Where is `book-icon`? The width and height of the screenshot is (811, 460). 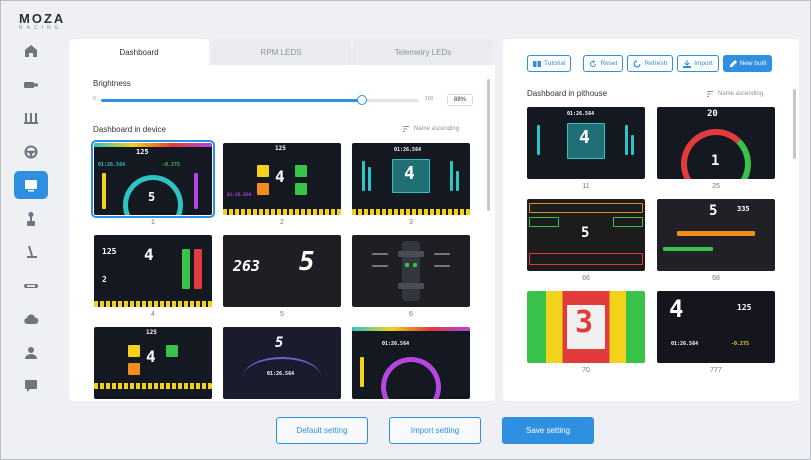
book-icon is located at coordinates (537, 63).